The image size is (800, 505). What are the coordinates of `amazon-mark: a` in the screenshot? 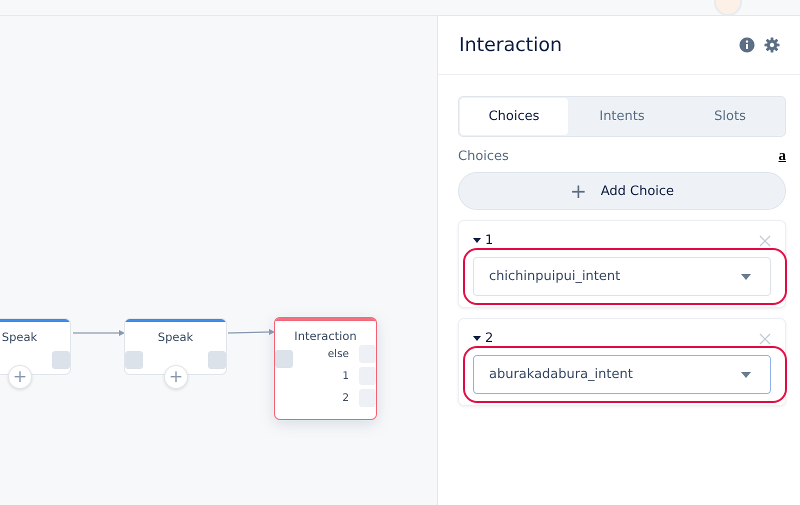 It's located at (782, 156).